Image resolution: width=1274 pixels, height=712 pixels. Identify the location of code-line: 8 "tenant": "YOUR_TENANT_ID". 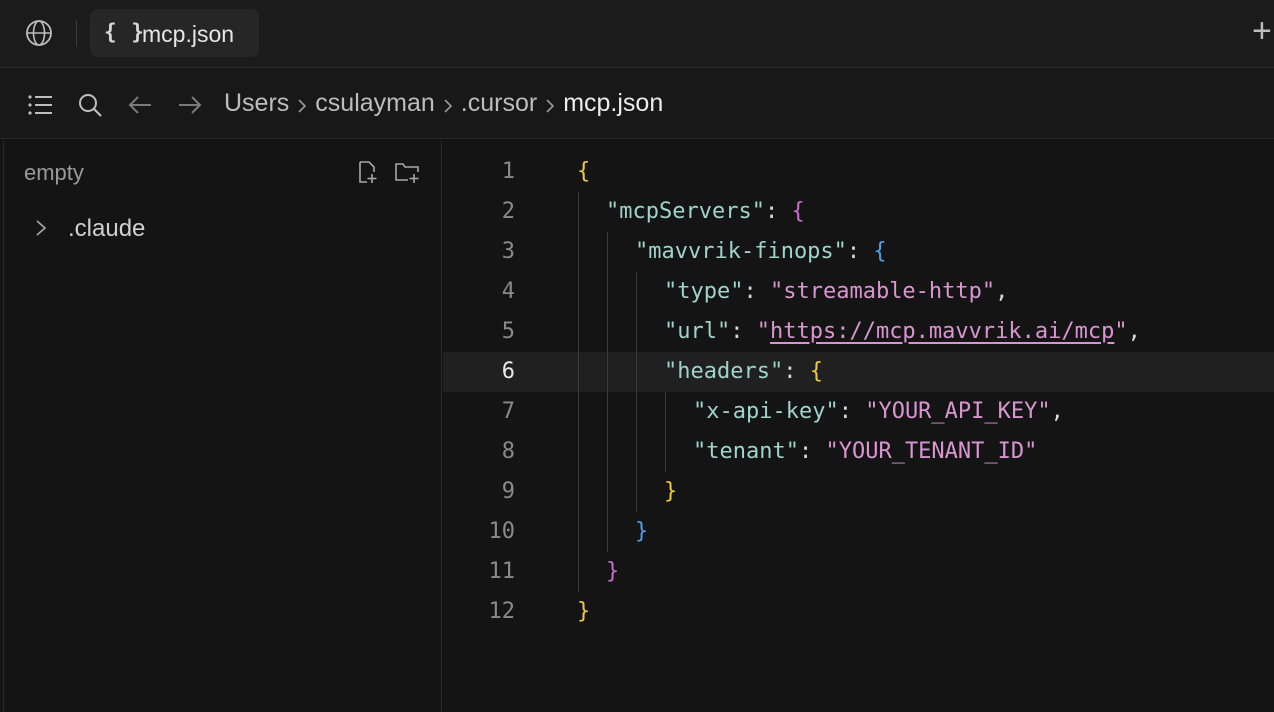
(858, 452).